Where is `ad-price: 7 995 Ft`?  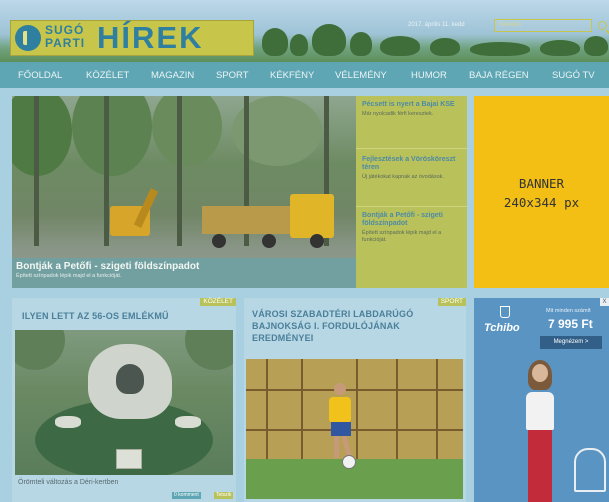
ad-price: 7 995 Ft is located at coordinates (570, 324).